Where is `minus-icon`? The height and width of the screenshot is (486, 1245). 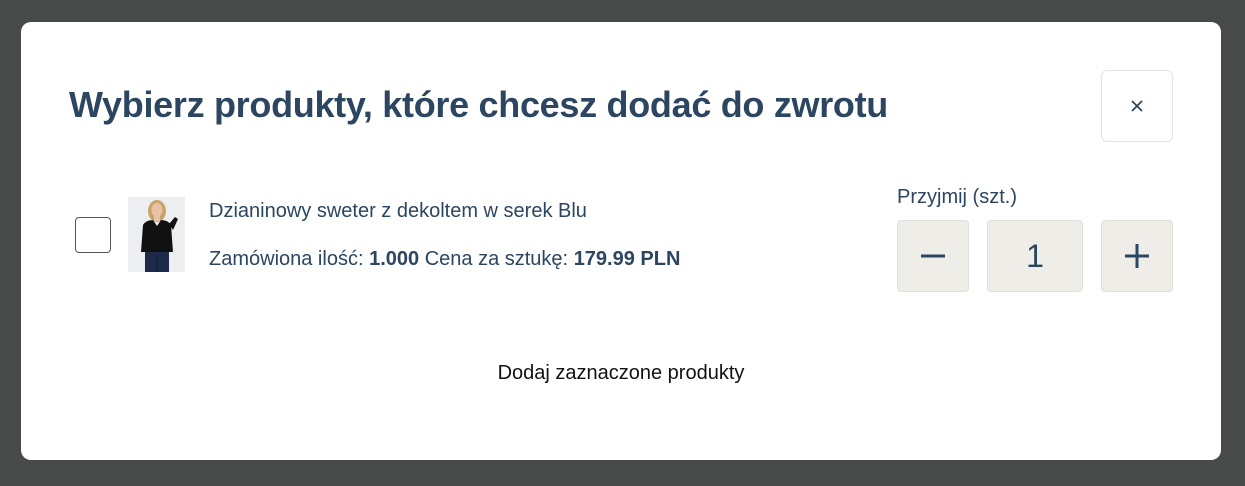
minus-icon is located at coordinates (933, 256).